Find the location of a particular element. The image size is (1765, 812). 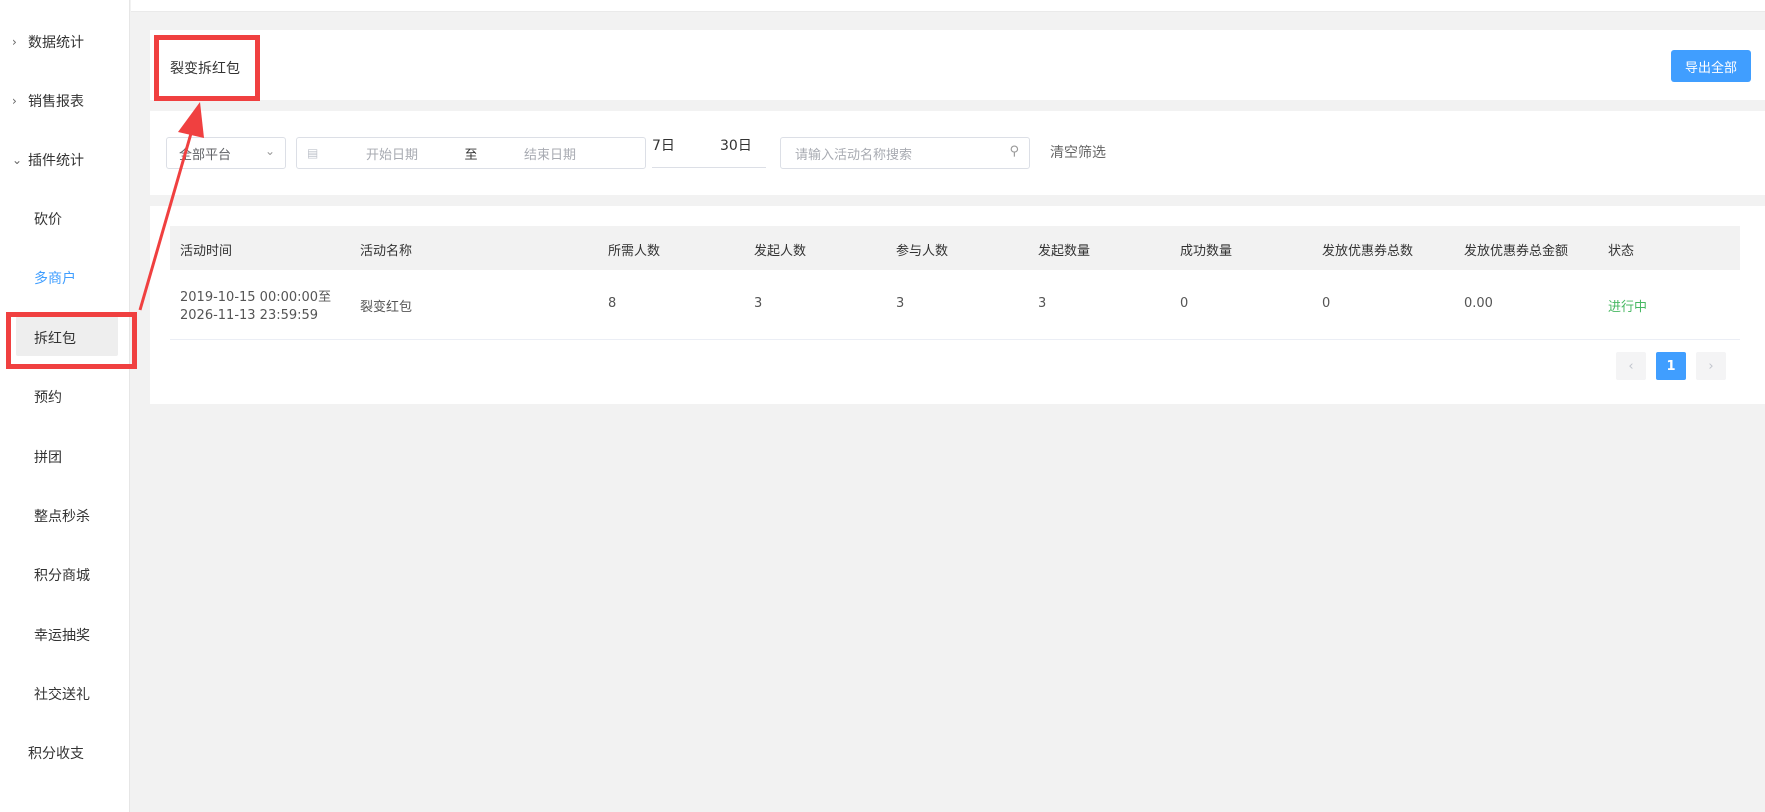

cell-launched: 3 is located at coordinates (1042, 303).